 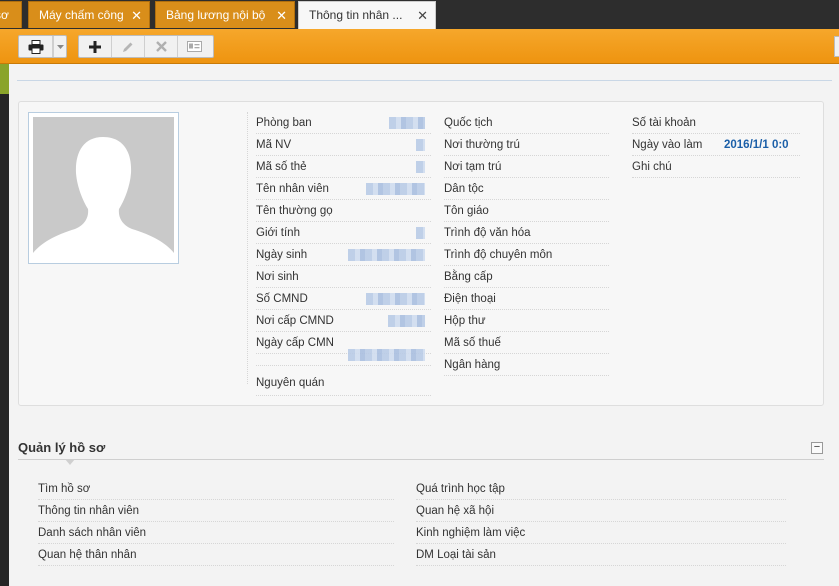 What do you see at coordinates (526, 145) in the screenshot?
I see `field-noi-thuong-tru: Nơi thường trú` at bounding box center [526, 145].